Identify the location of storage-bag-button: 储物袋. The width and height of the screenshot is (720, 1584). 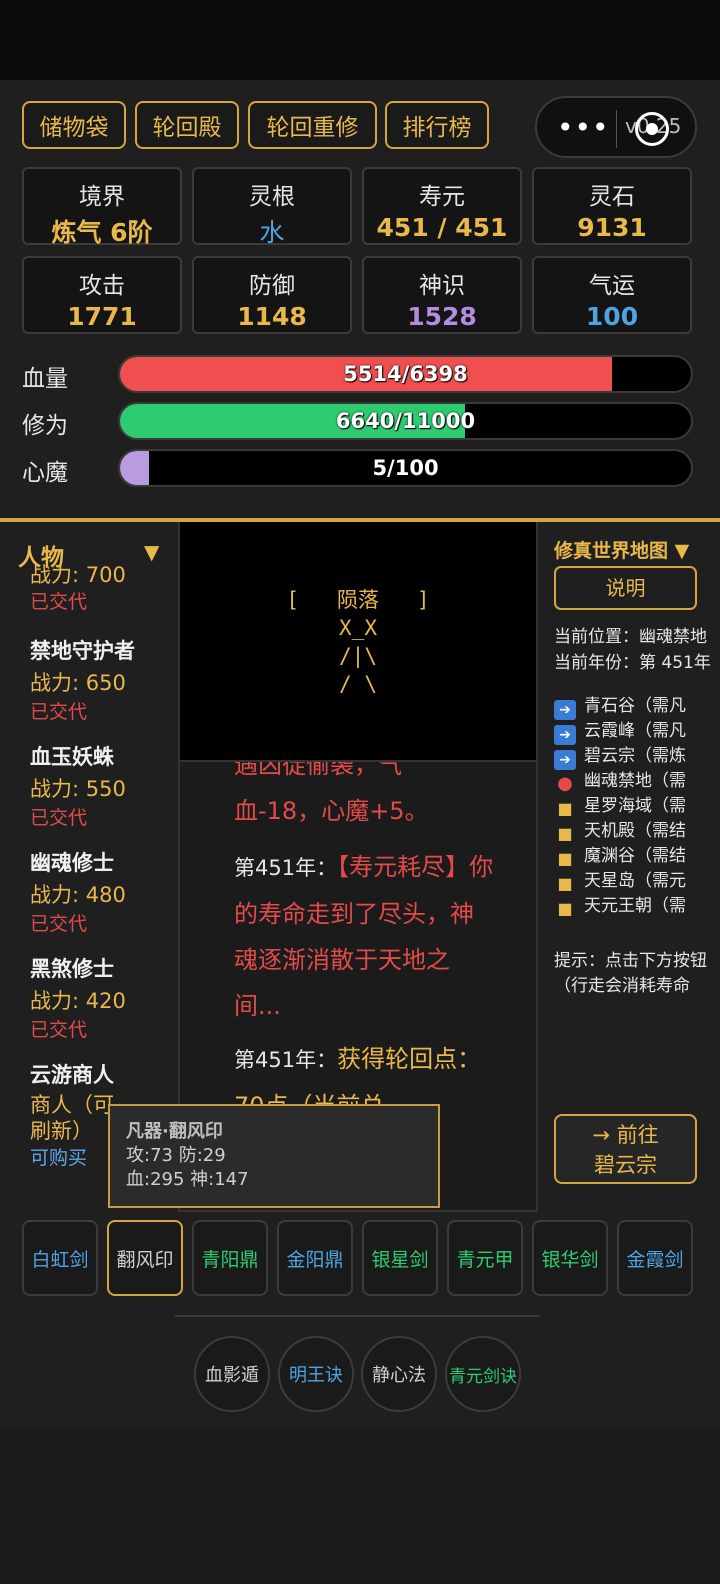
(74, 125).